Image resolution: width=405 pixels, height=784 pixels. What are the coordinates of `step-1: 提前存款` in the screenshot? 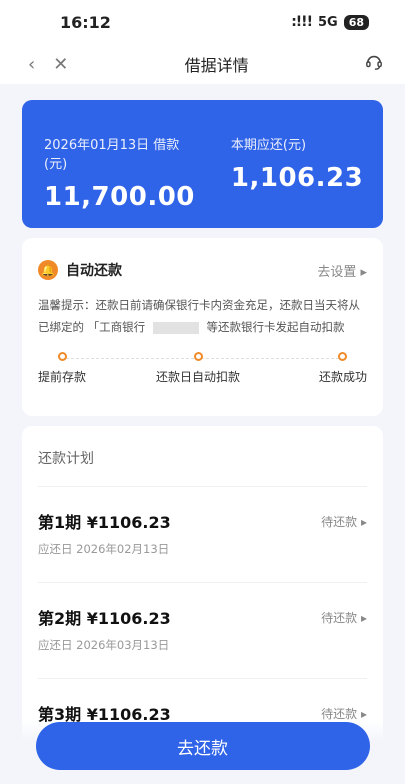 It's located at (62, 368).